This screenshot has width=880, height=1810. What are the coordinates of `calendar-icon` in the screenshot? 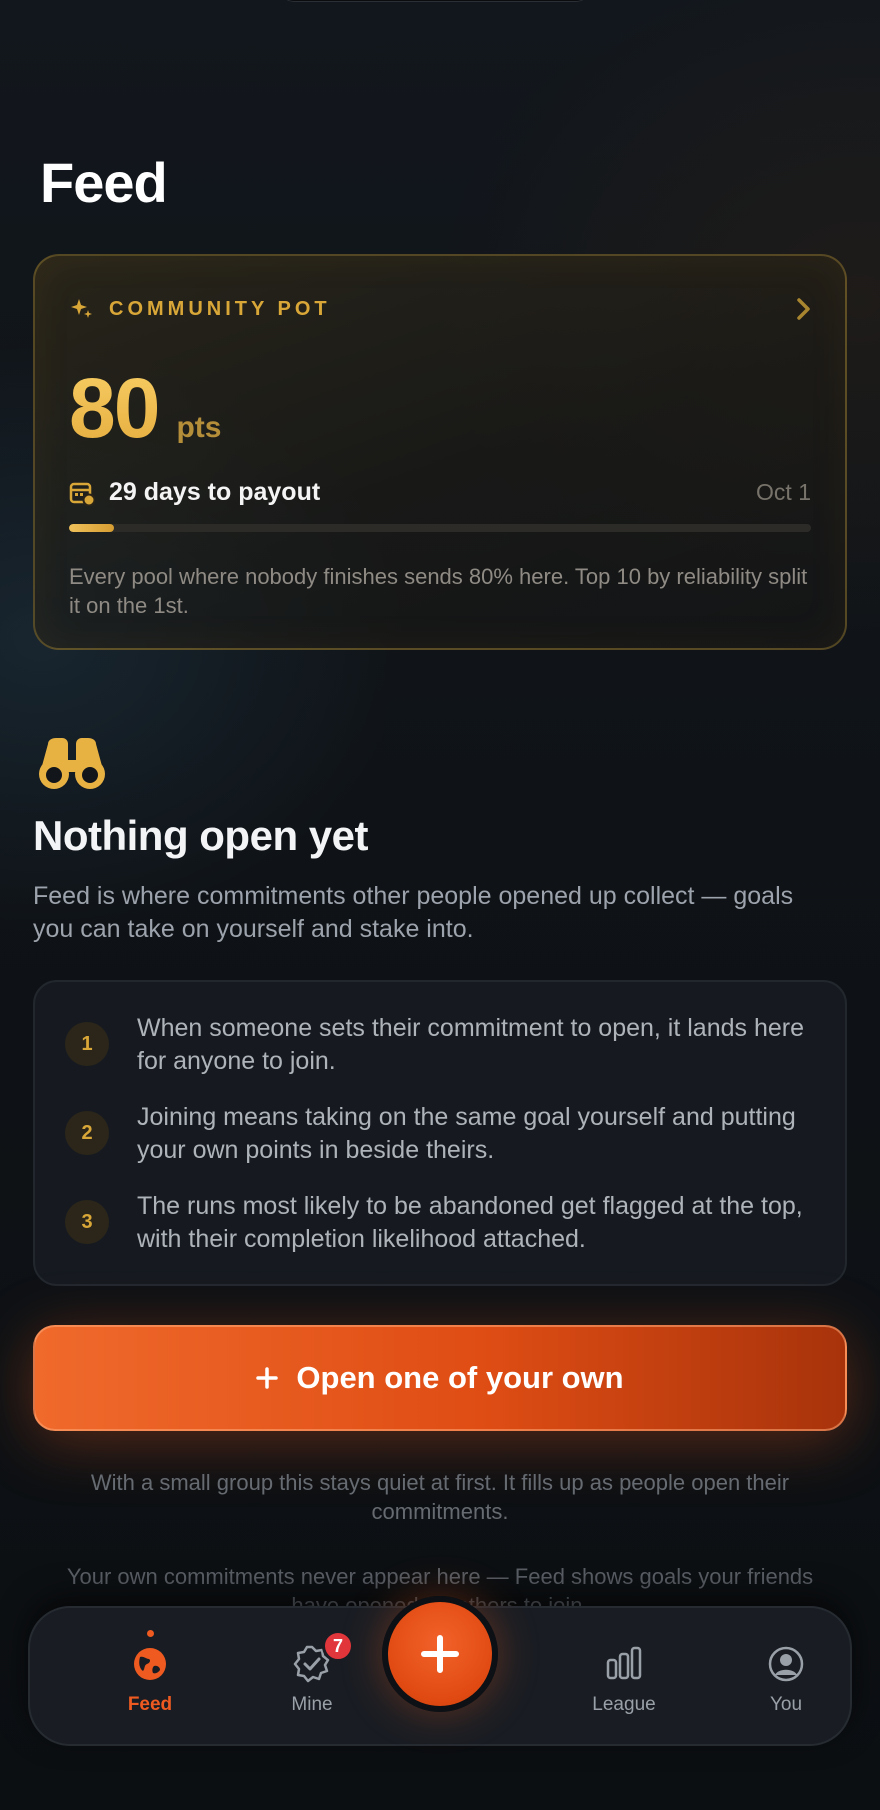 It's located at (82, 494).